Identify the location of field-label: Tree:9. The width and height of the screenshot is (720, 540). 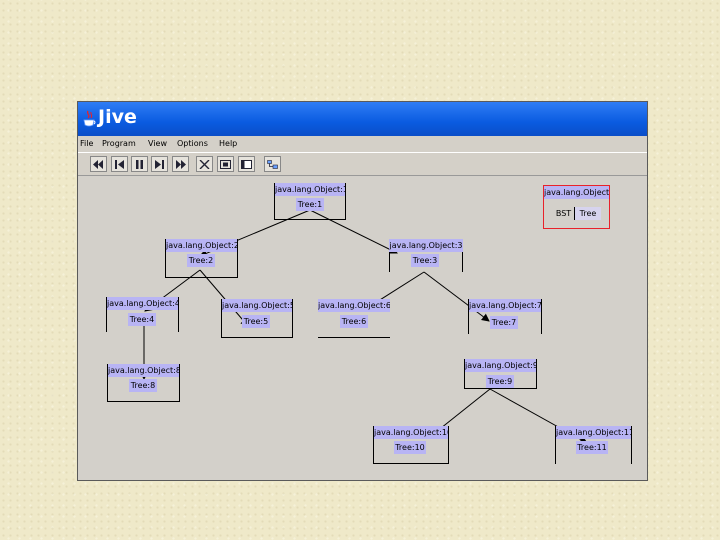
(500, 381).